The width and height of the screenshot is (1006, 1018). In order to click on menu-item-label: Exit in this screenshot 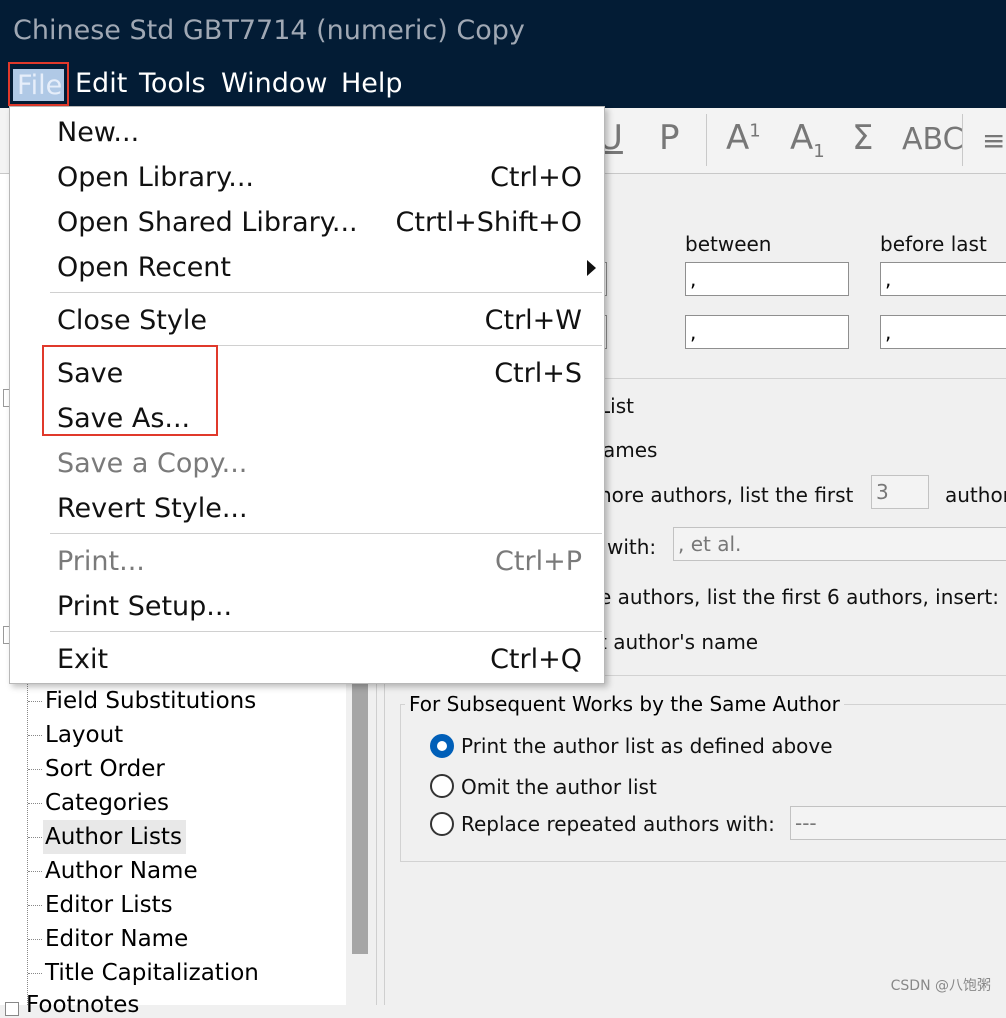, I will do `click(83, 659)`.